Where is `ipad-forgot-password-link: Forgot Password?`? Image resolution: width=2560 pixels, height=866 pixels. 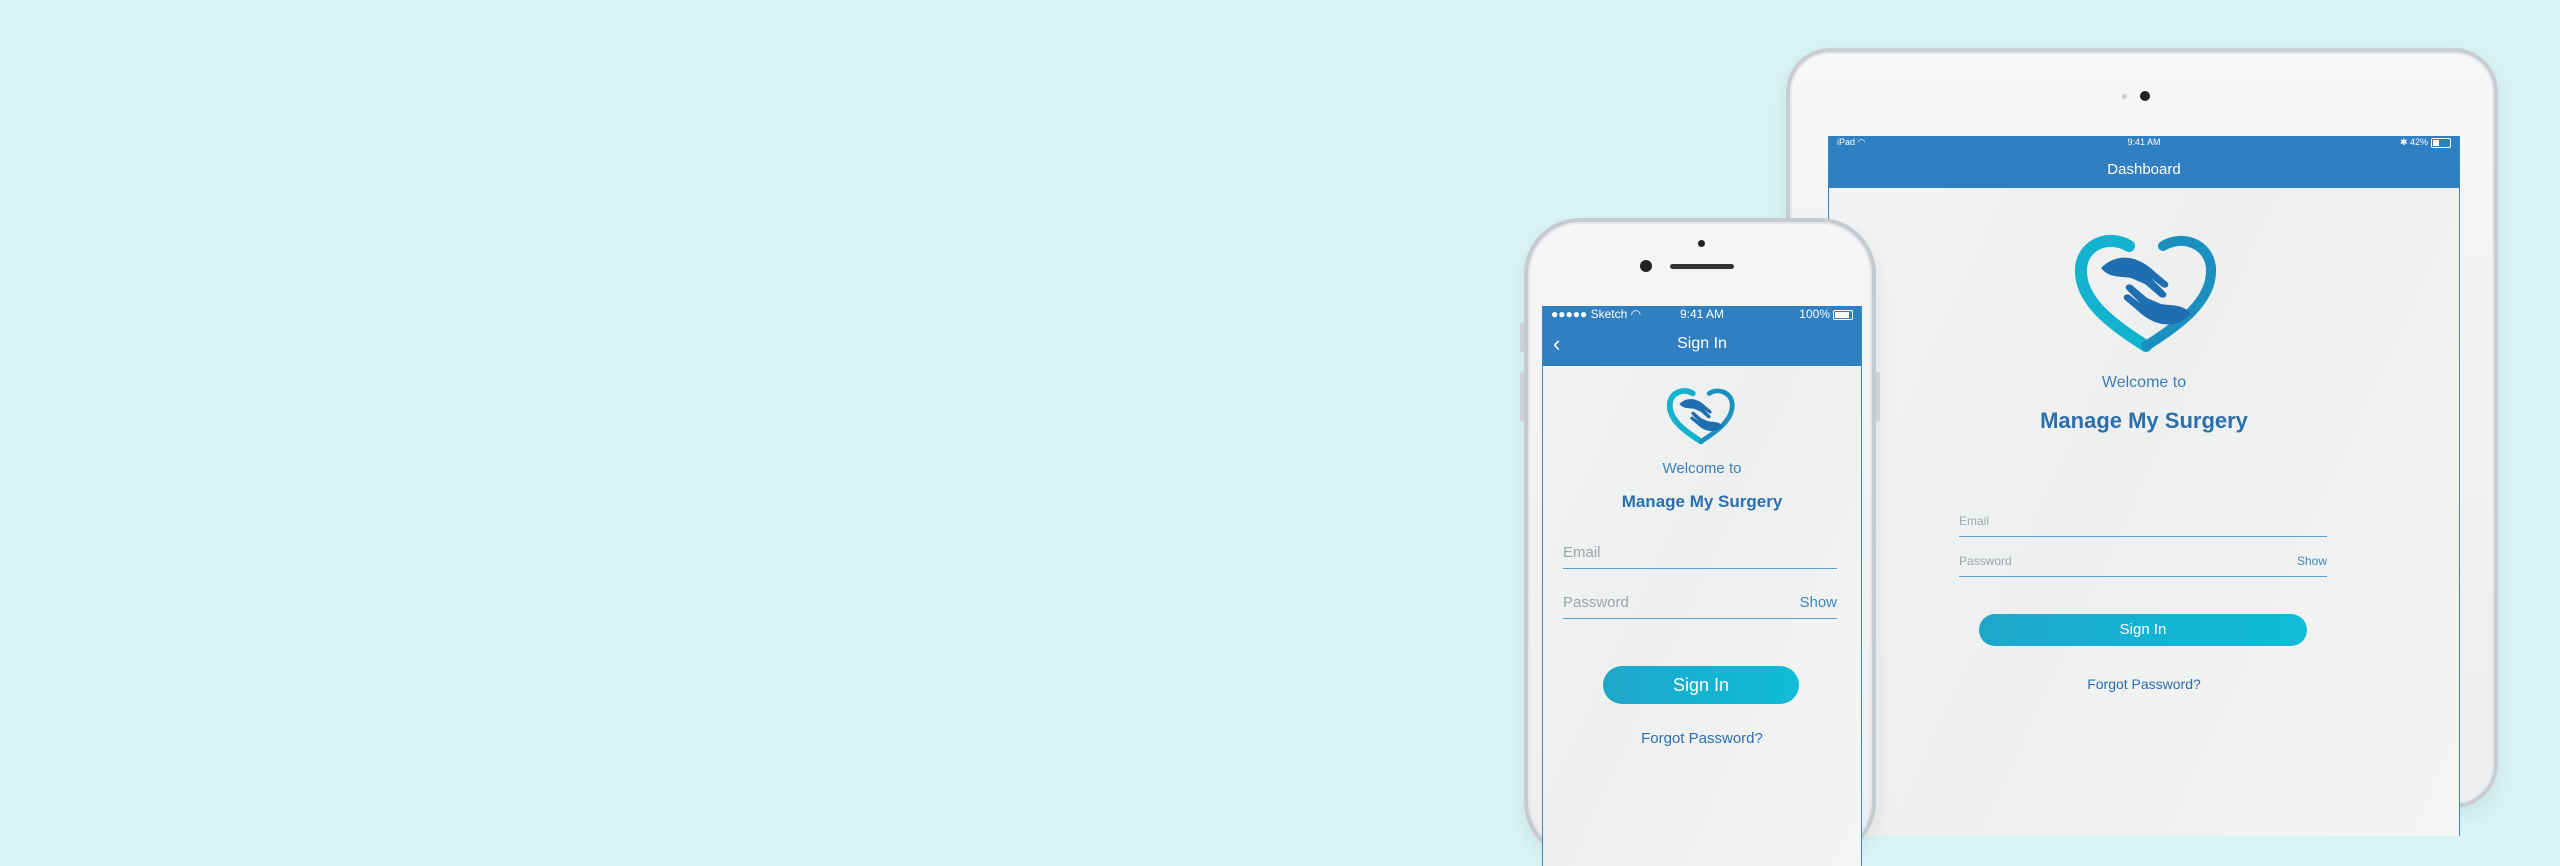
ipad-forgot-password-link: Forgot Password? is located at coordinates (2144, 684).